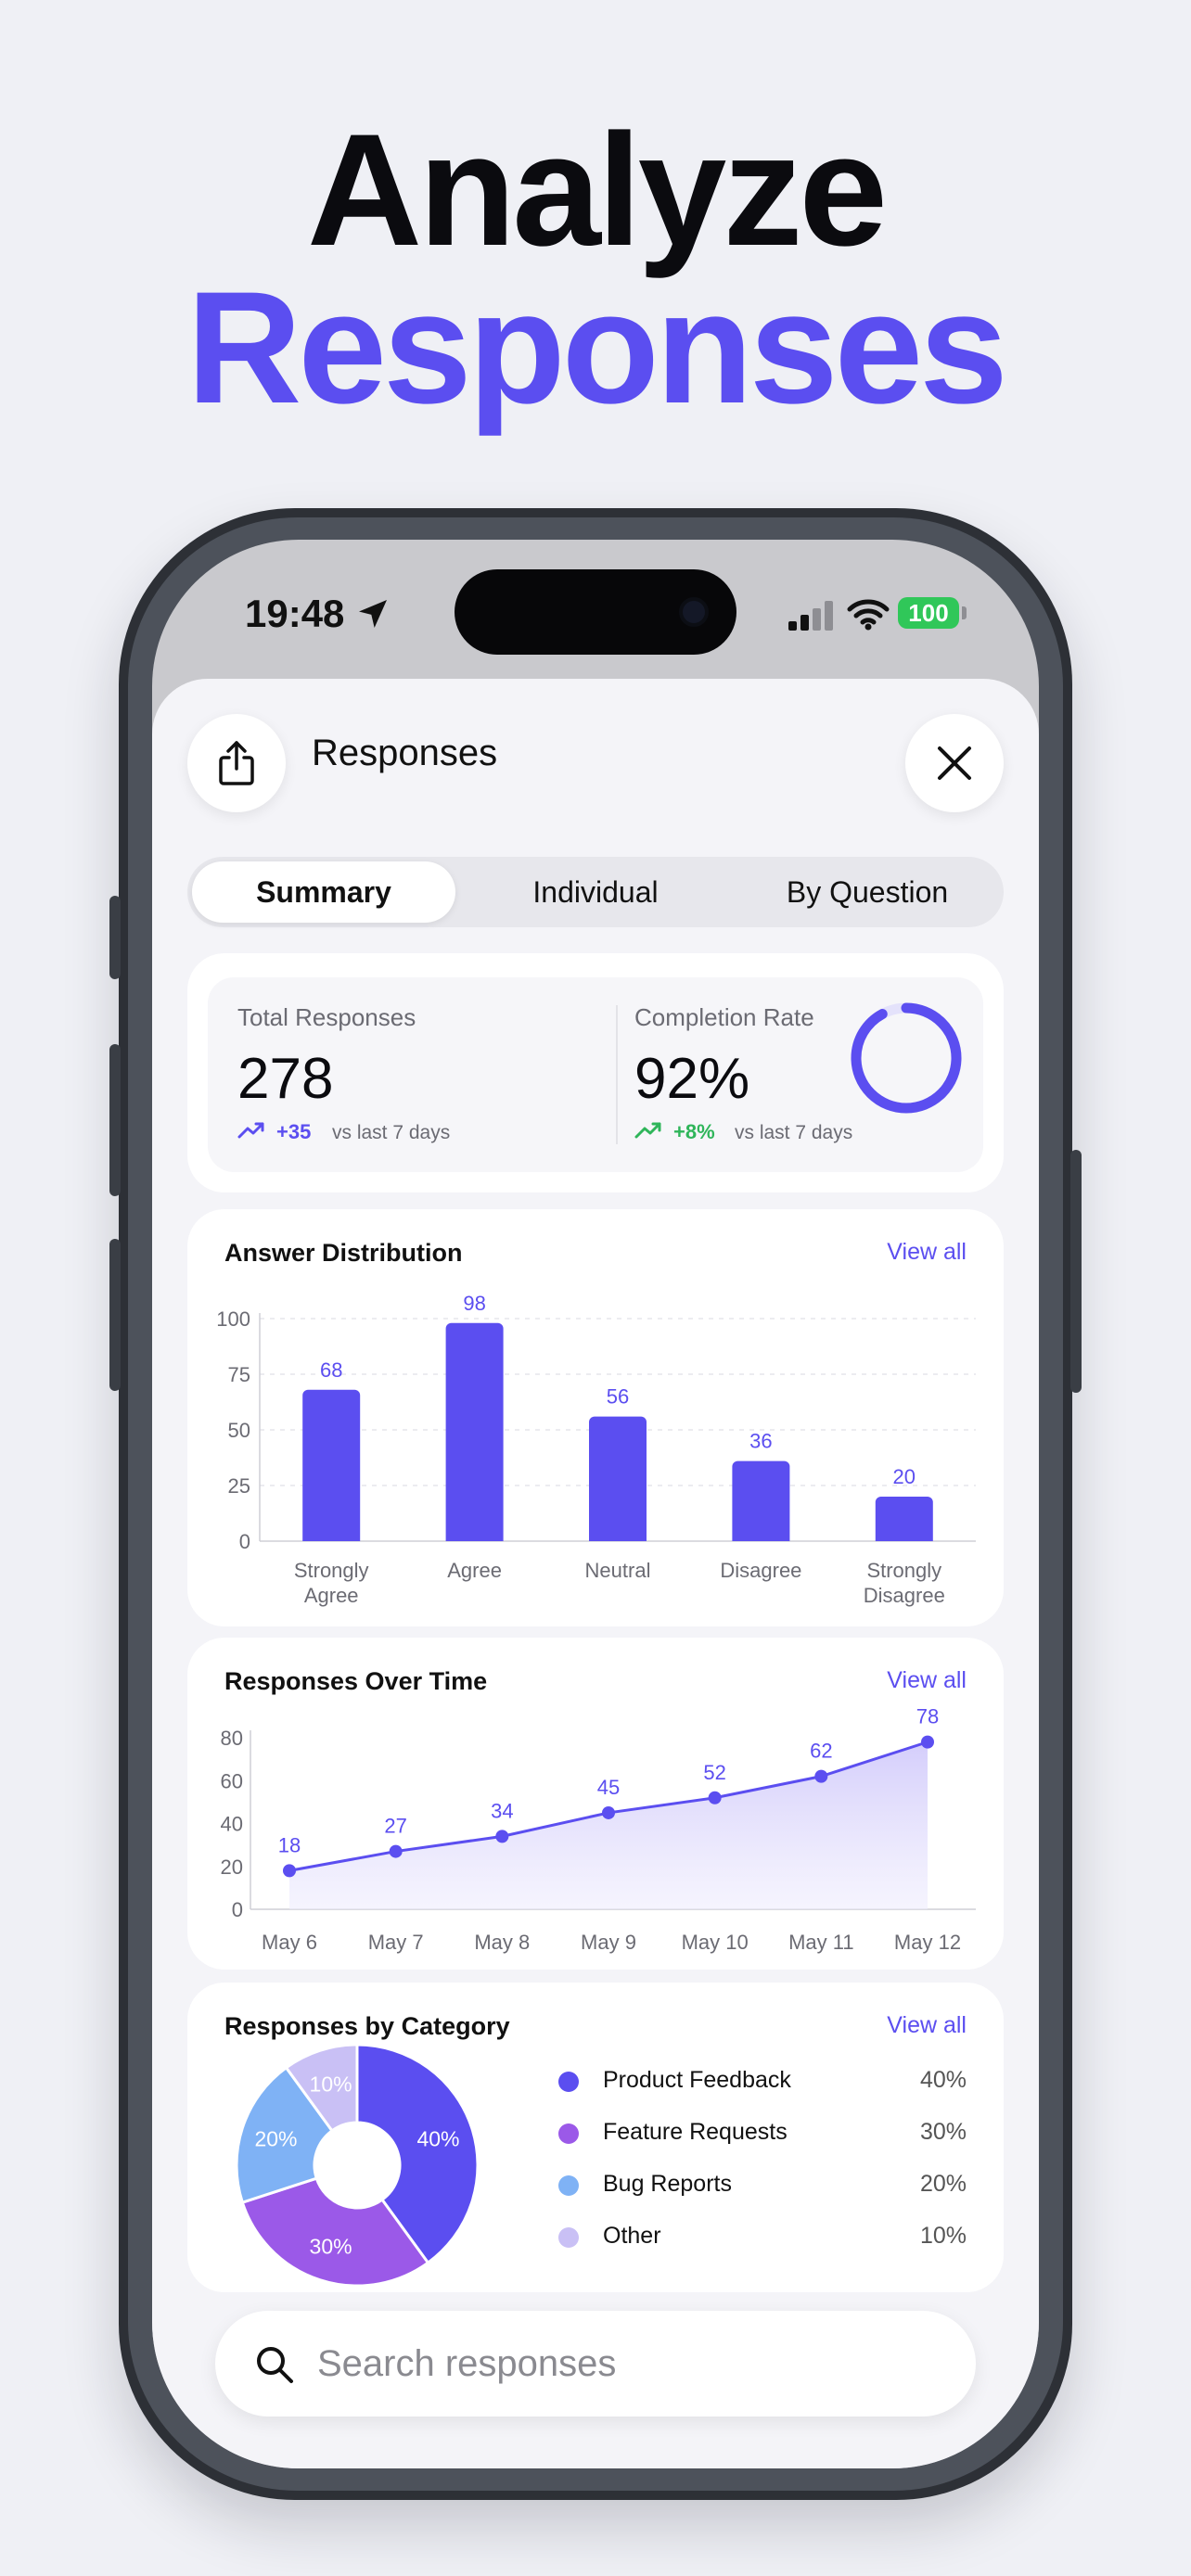  I want to click on dynamic-island, so click(595, 612).